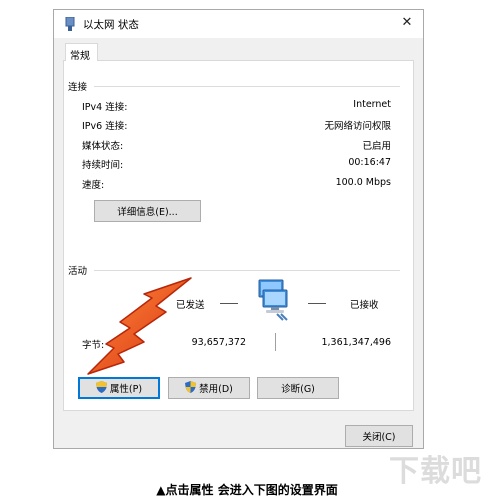 The image size is (494, 503). What do you see at coordinates (111, 25) in the screenshot?
I see `window-title: 以太网 状态` at bounding box center [111, 25].